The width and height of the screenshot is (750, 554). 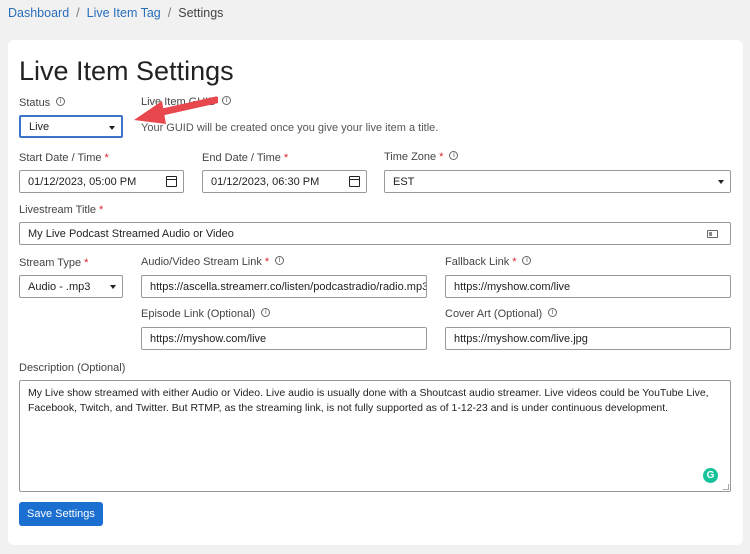 I want to click on arrow-annotation, so click(x=176, y=110).